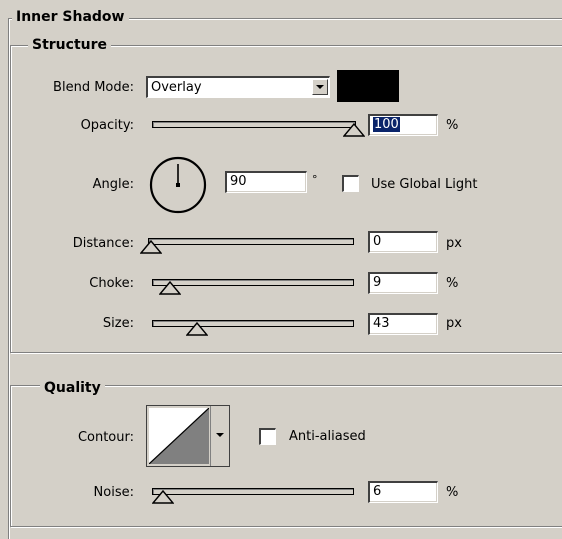 The height and width of the screenshot is (539, 562). I want to click on choke-input: 9, so click(403, 283).